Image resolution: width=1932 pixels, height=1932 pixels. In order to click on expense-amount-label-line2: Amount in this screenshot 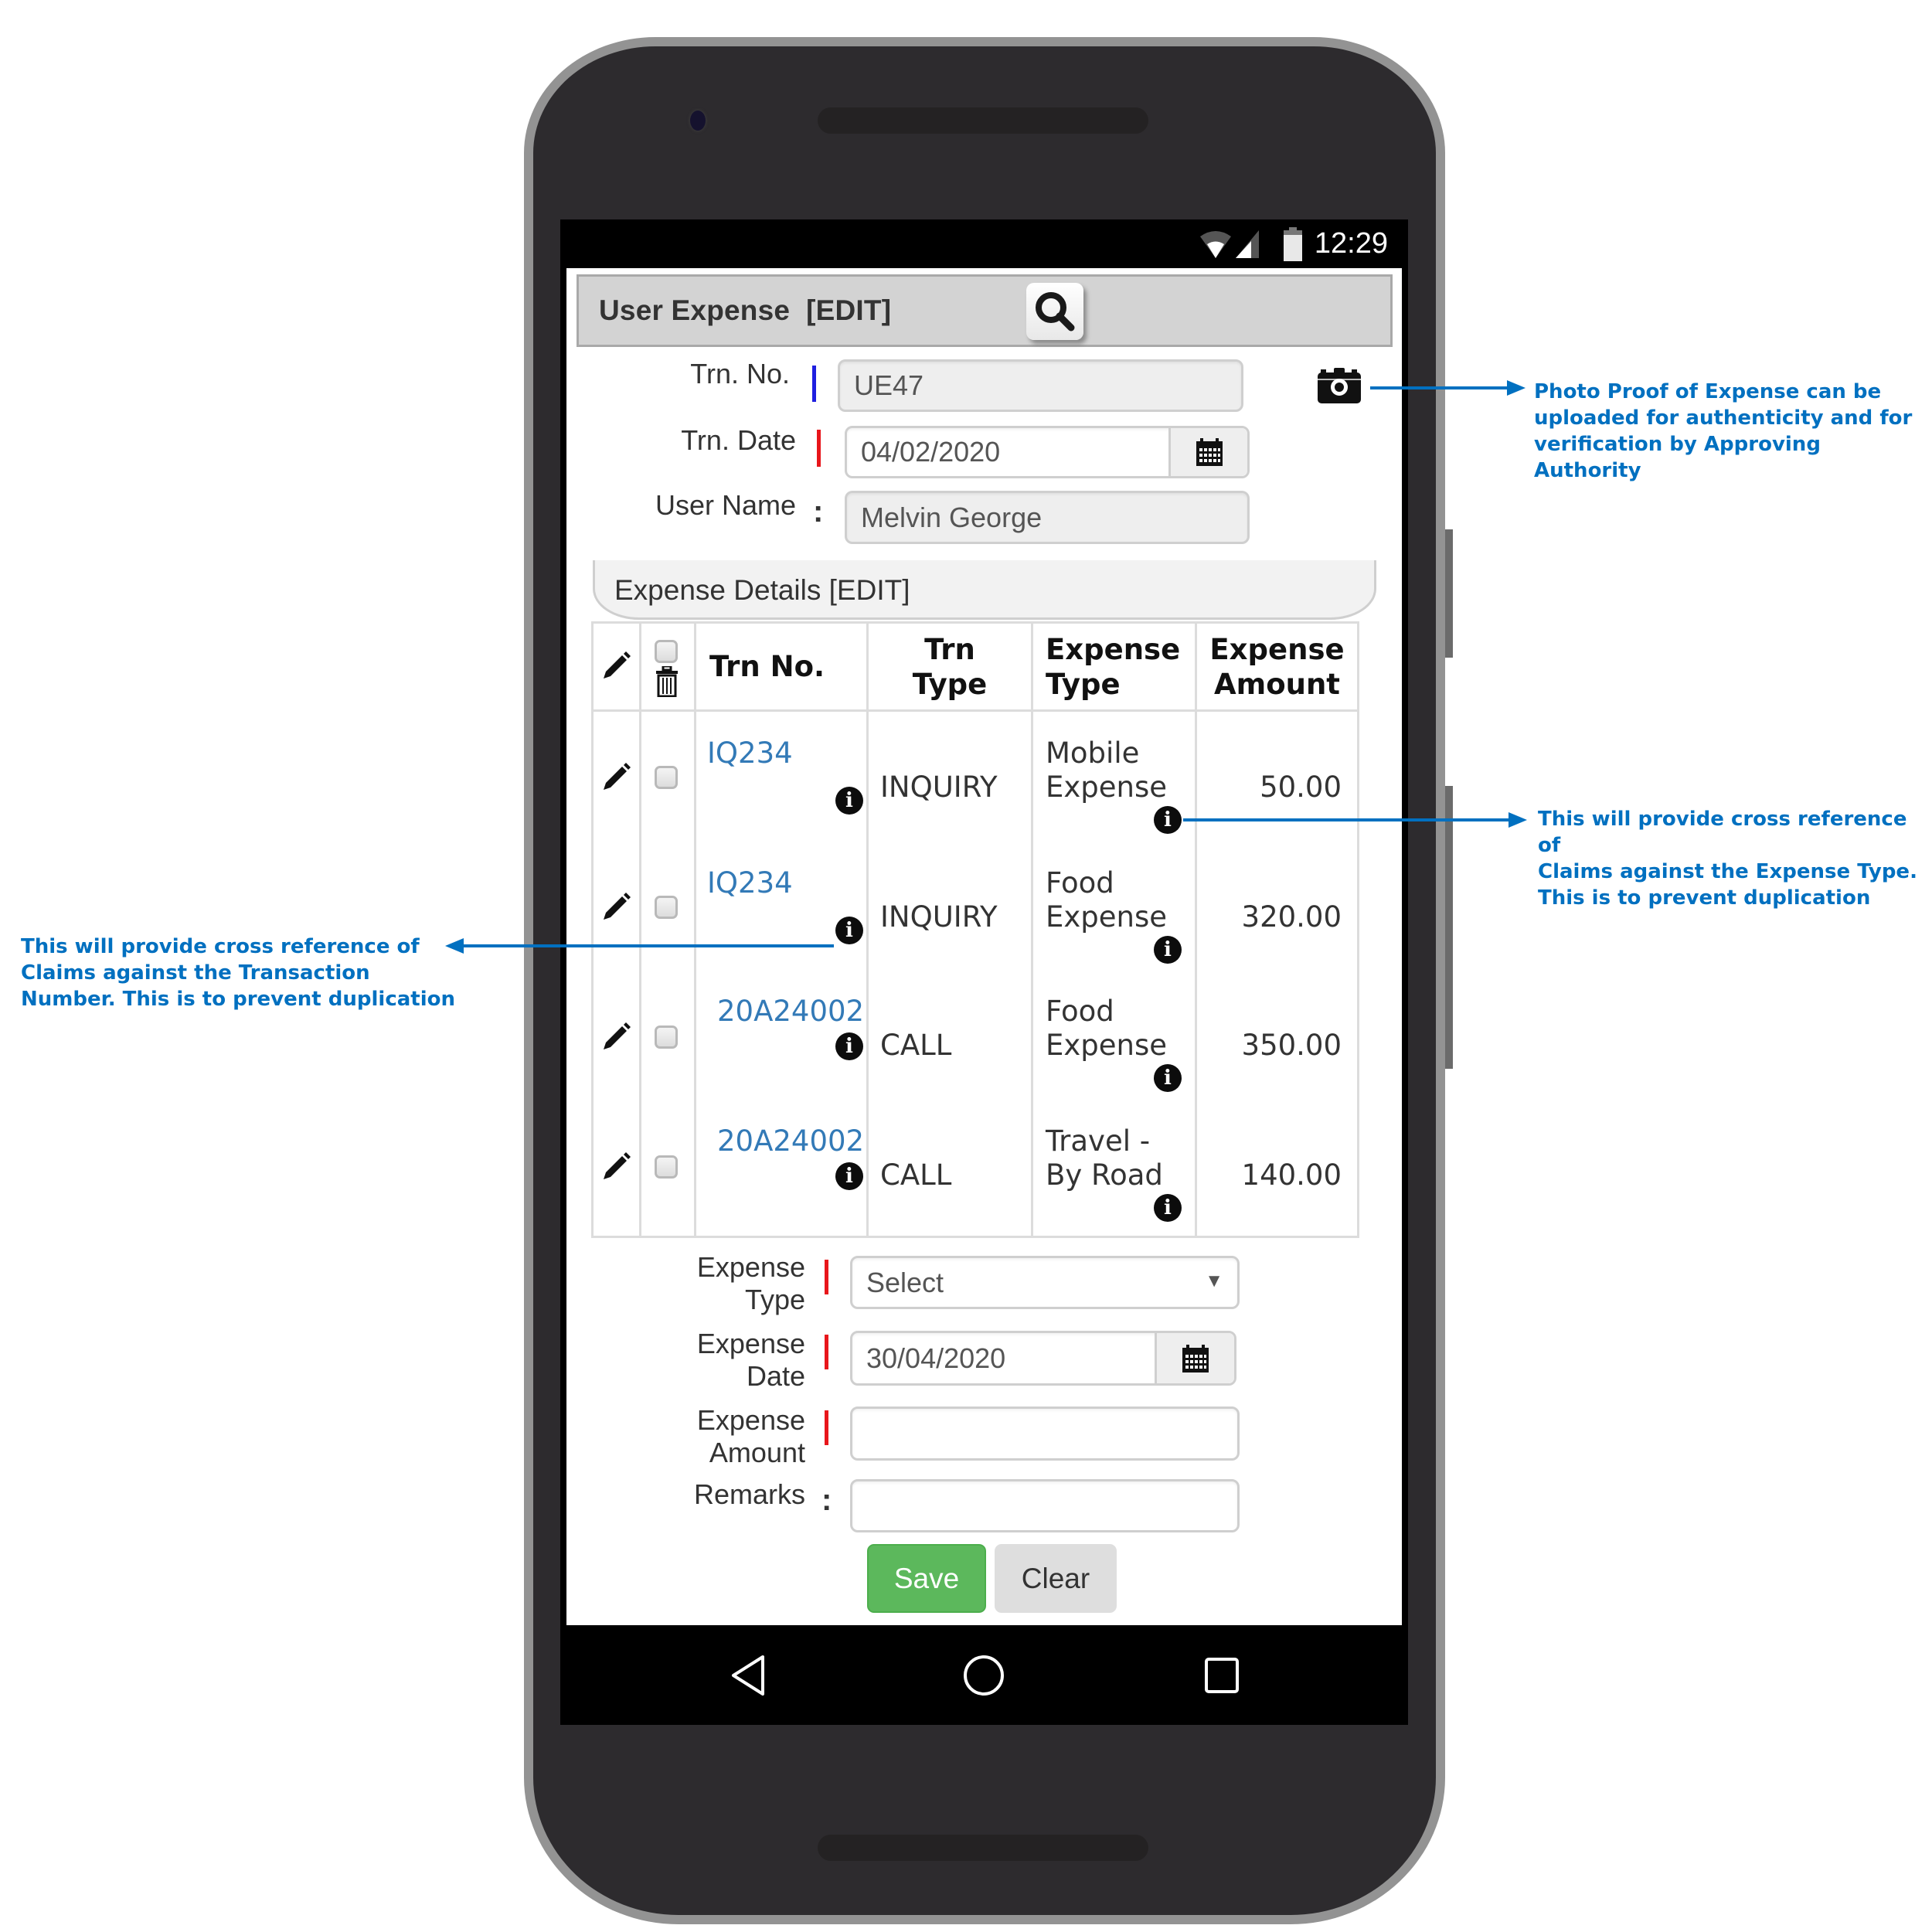, I will do `click(757, 1453)`.